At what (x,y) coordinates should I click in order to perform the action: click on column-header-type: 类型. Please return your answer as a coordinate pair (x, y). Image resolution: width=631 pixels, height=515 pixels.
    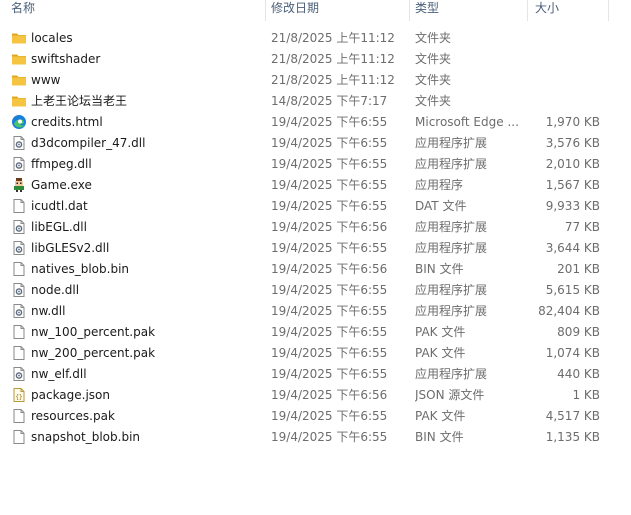
    Looking at the image, I should click on (427, 10).